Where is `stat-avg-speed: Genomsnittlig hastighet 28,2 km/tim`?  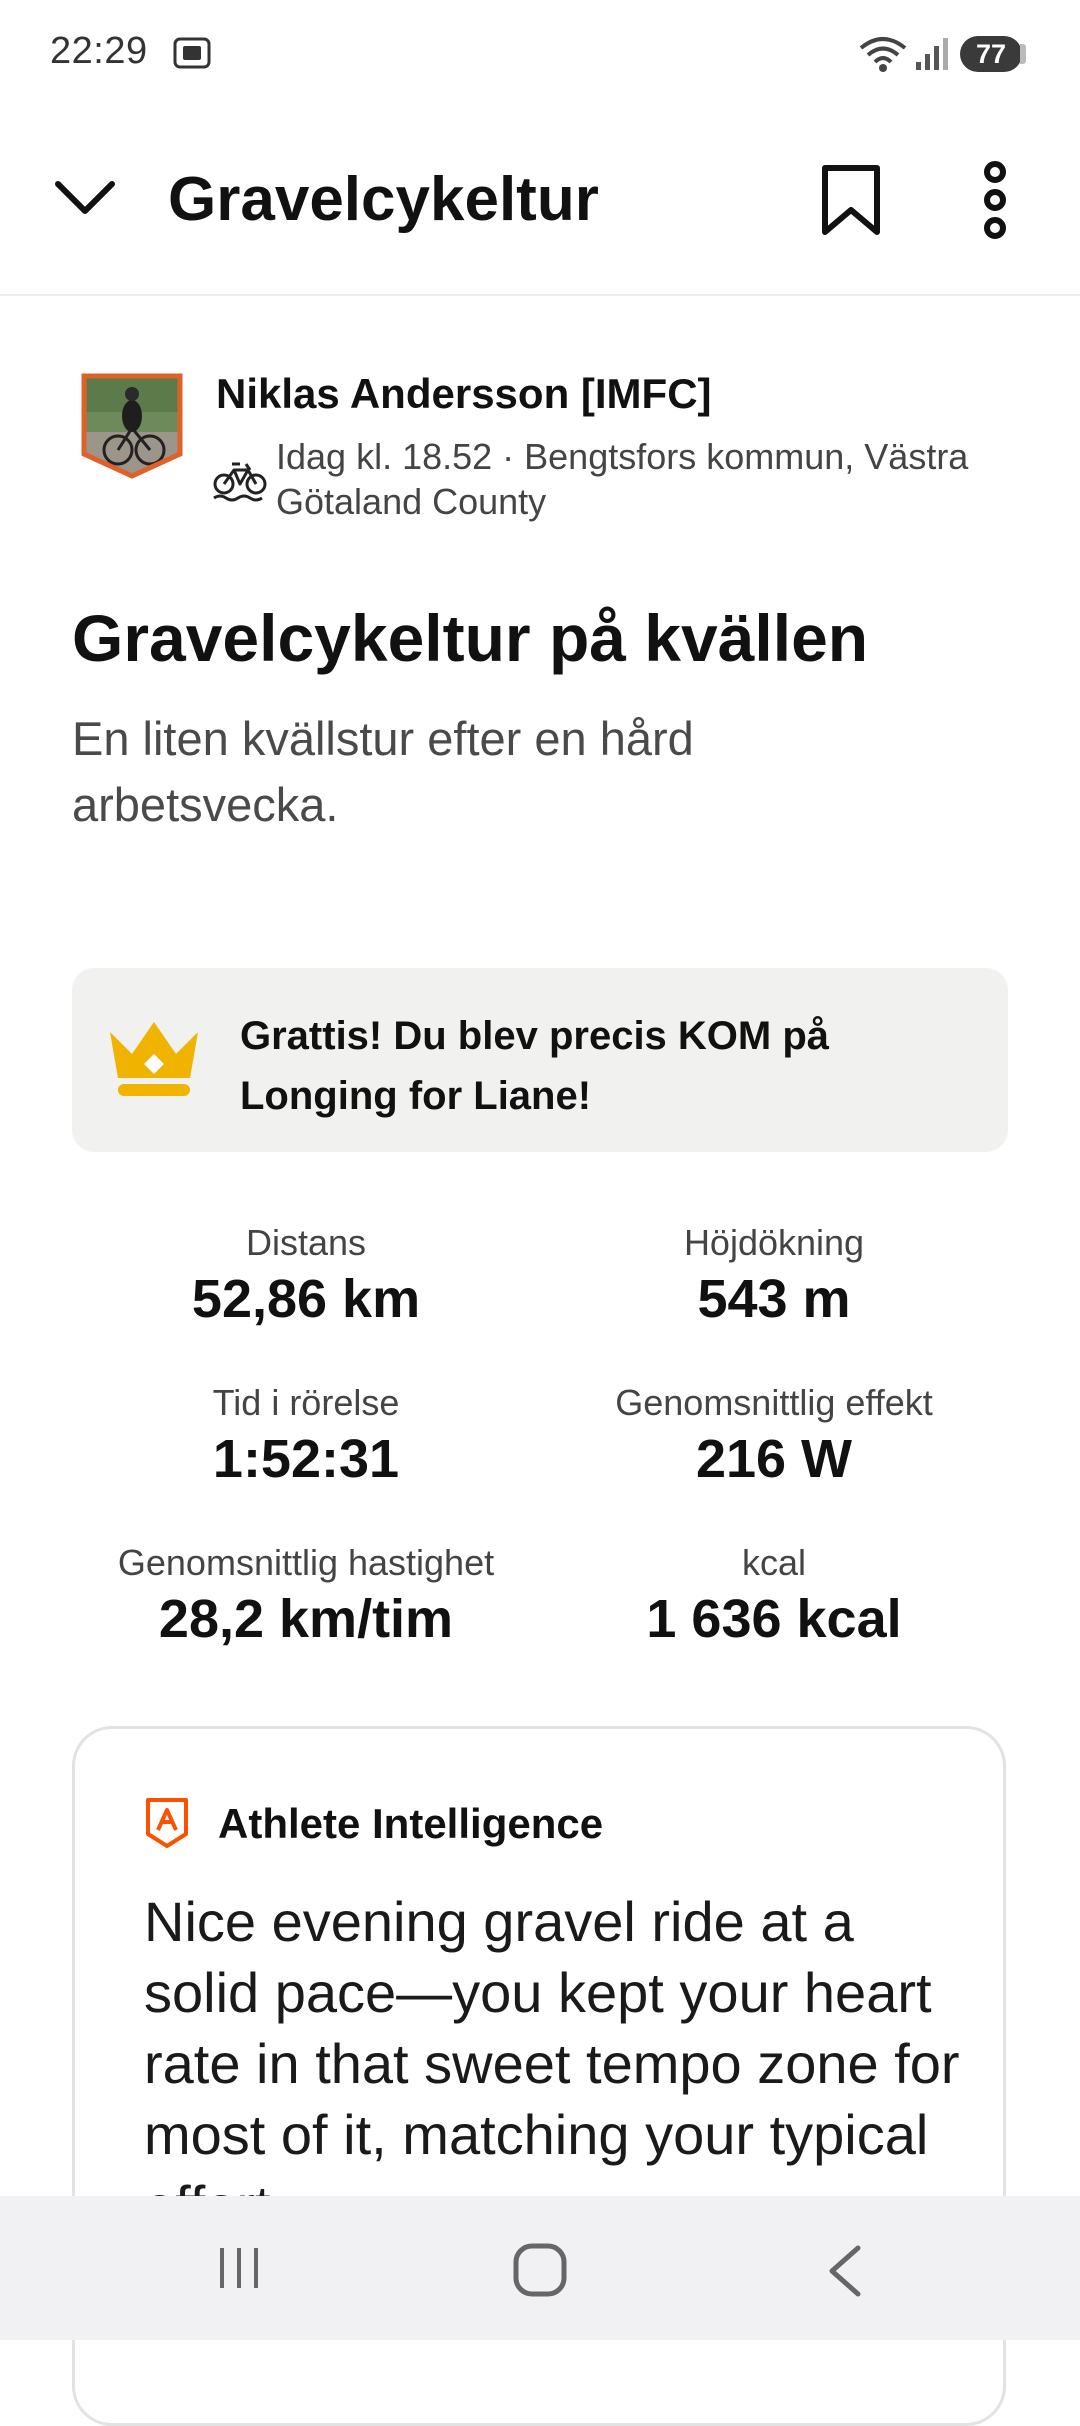 stat-avg-speed: Genomsnittlig hastighet 28,2 km/tim is located at coordinates (306, 1596).